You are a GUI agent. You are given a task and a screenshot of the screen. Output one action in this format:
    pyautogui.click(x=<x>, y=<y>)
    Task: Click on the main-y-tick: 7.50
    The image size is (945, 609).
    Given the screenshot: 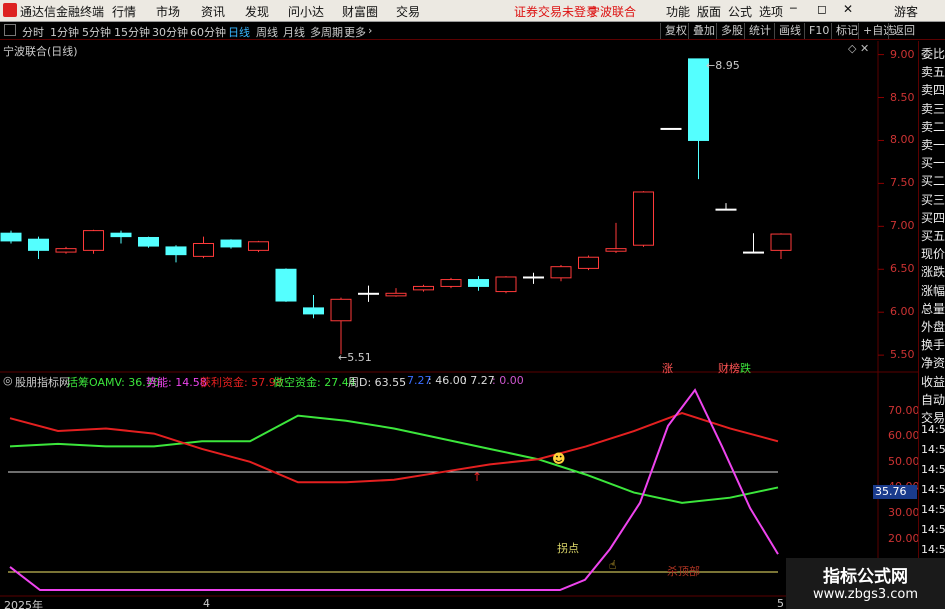 What is the action you would take?
    pyautogui.click(x=902, y=183)
    